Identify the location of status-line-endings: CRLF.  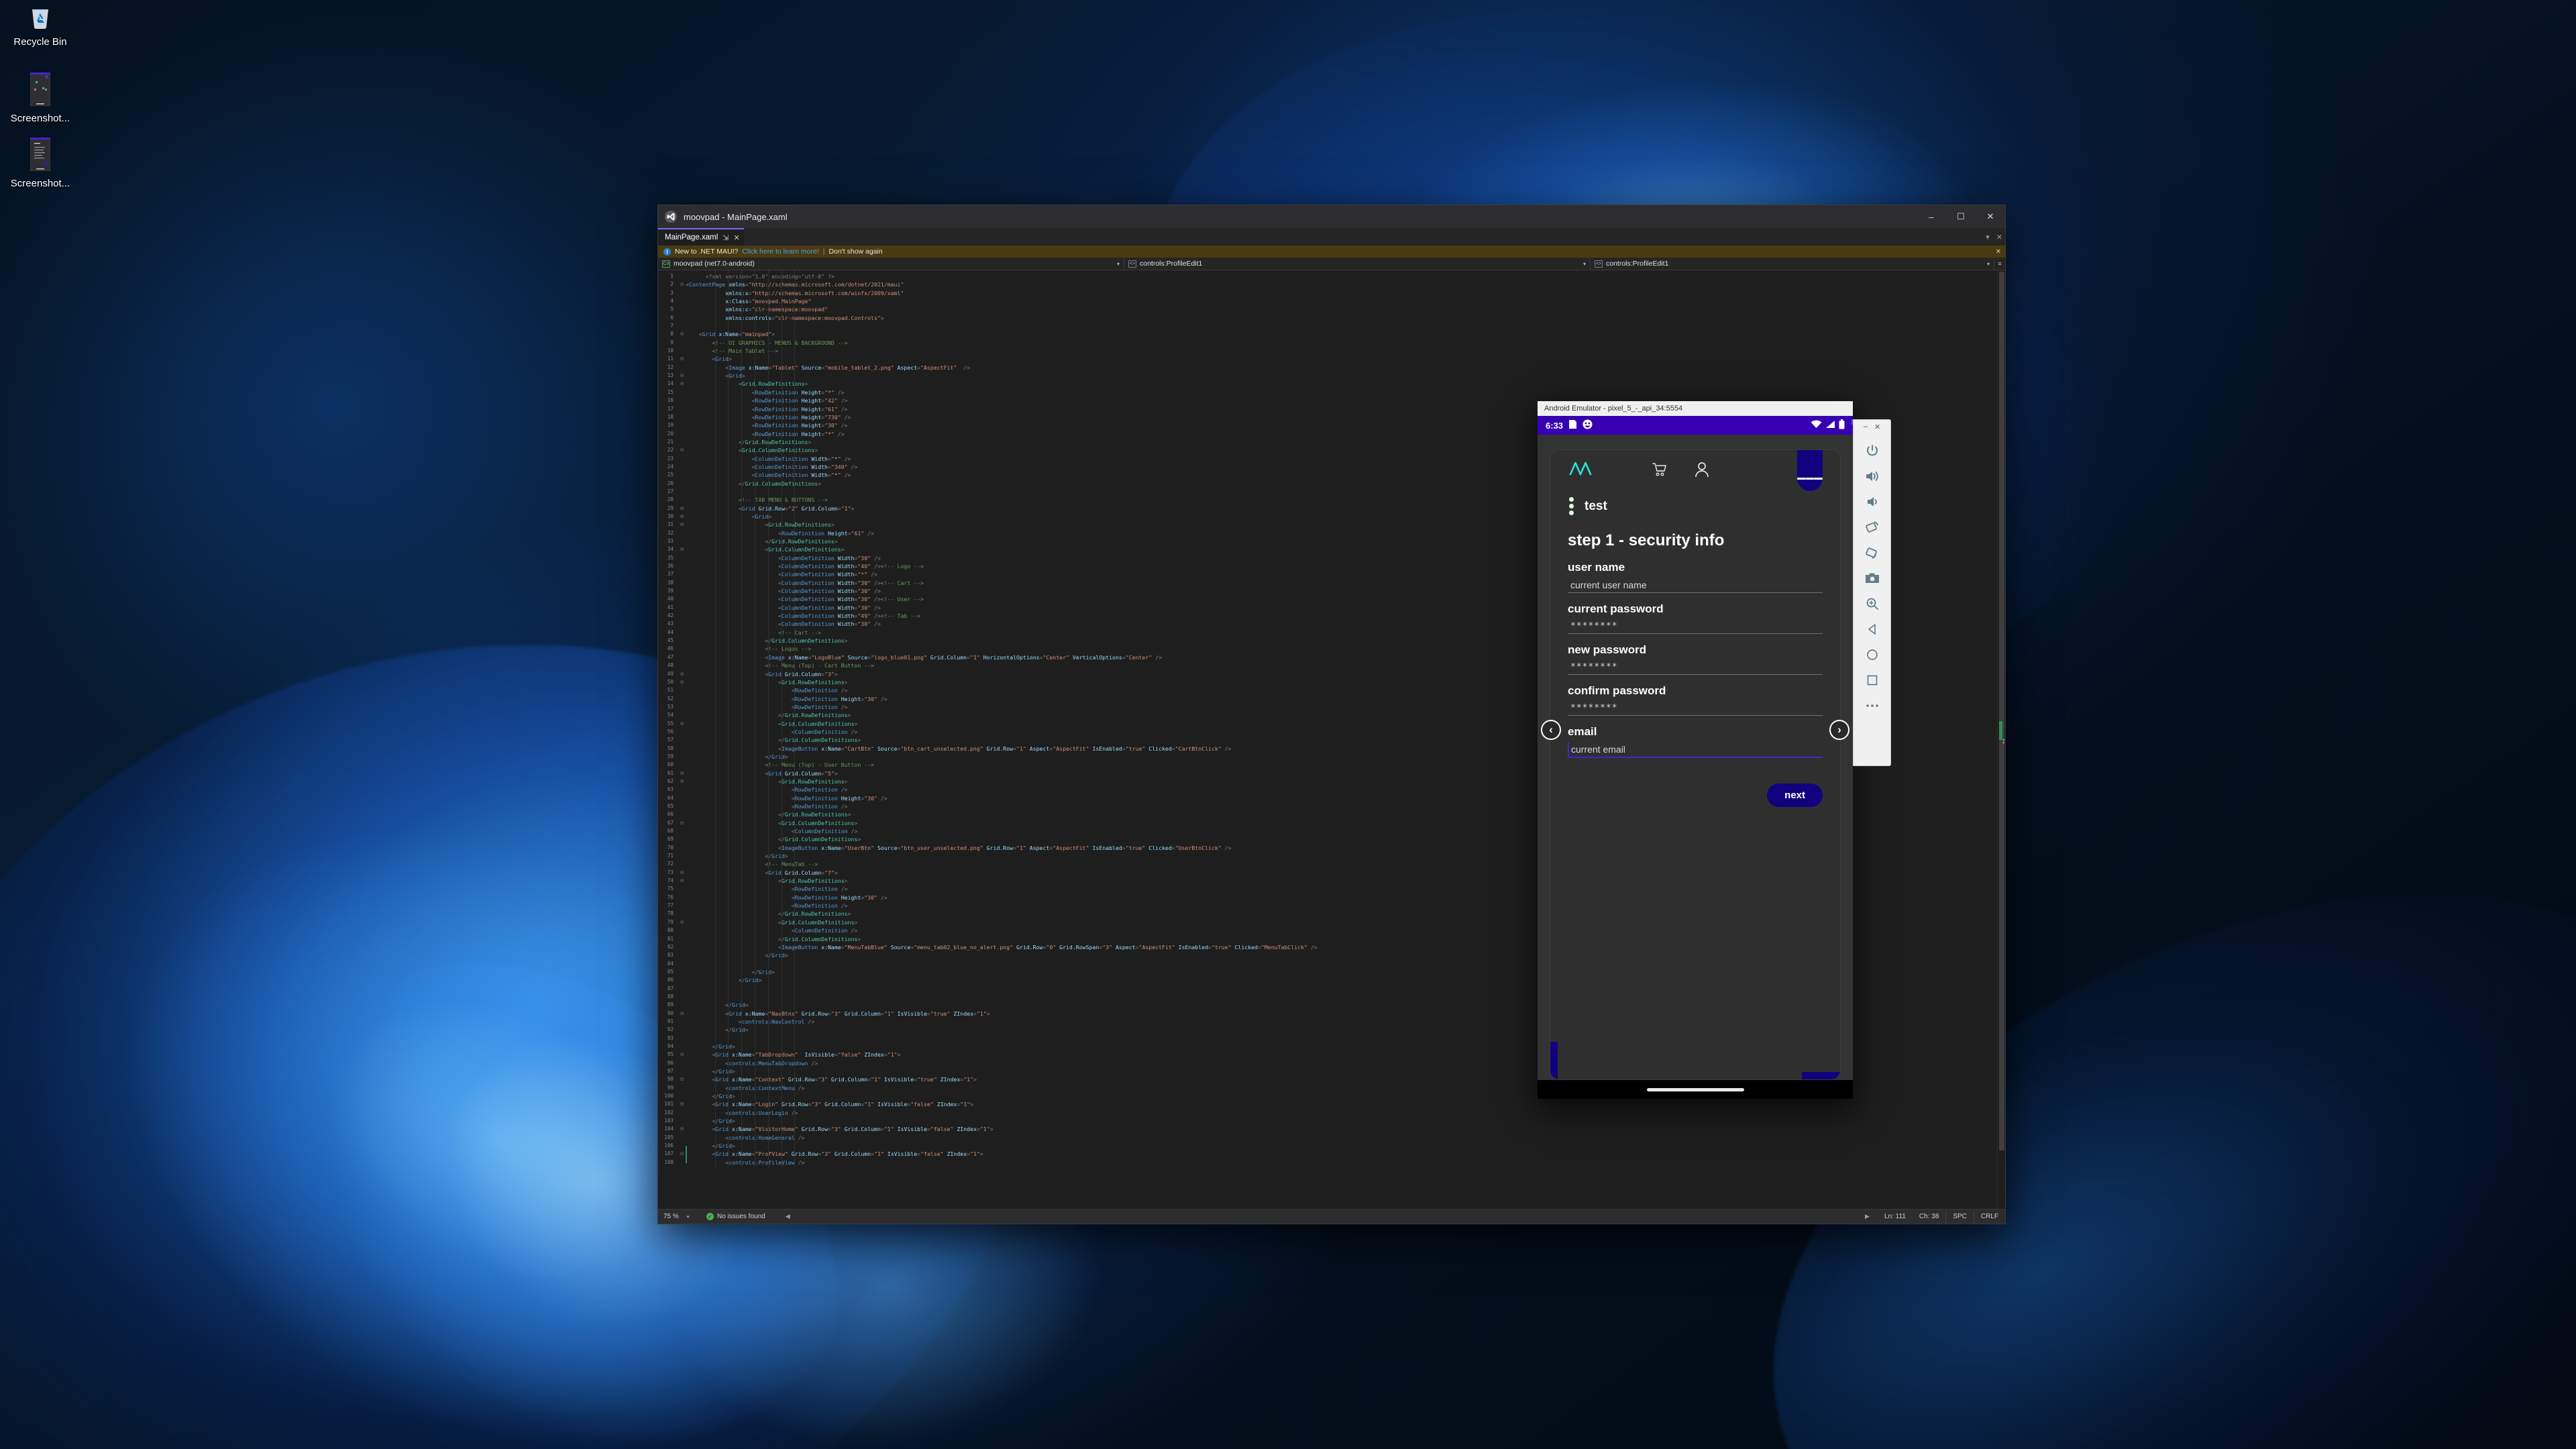
(1989, 1216).